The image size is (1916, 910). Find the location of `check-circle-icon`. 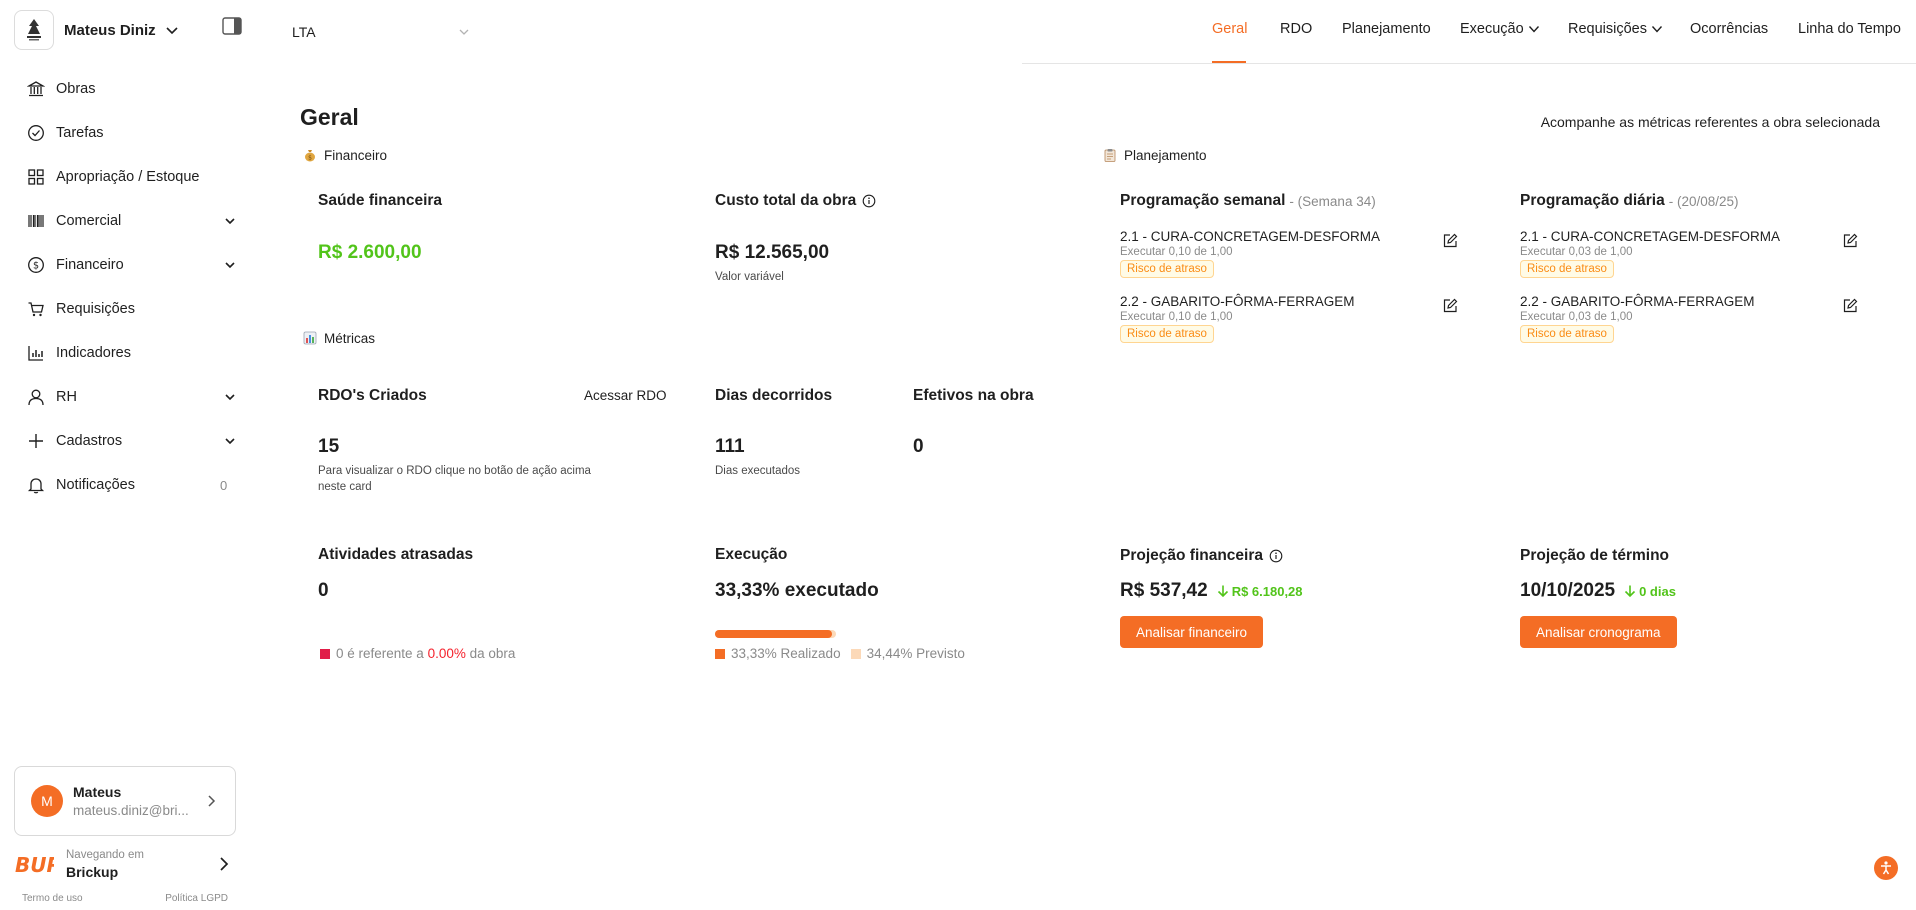

check-circle-icon is located at coordinates (36, 133).